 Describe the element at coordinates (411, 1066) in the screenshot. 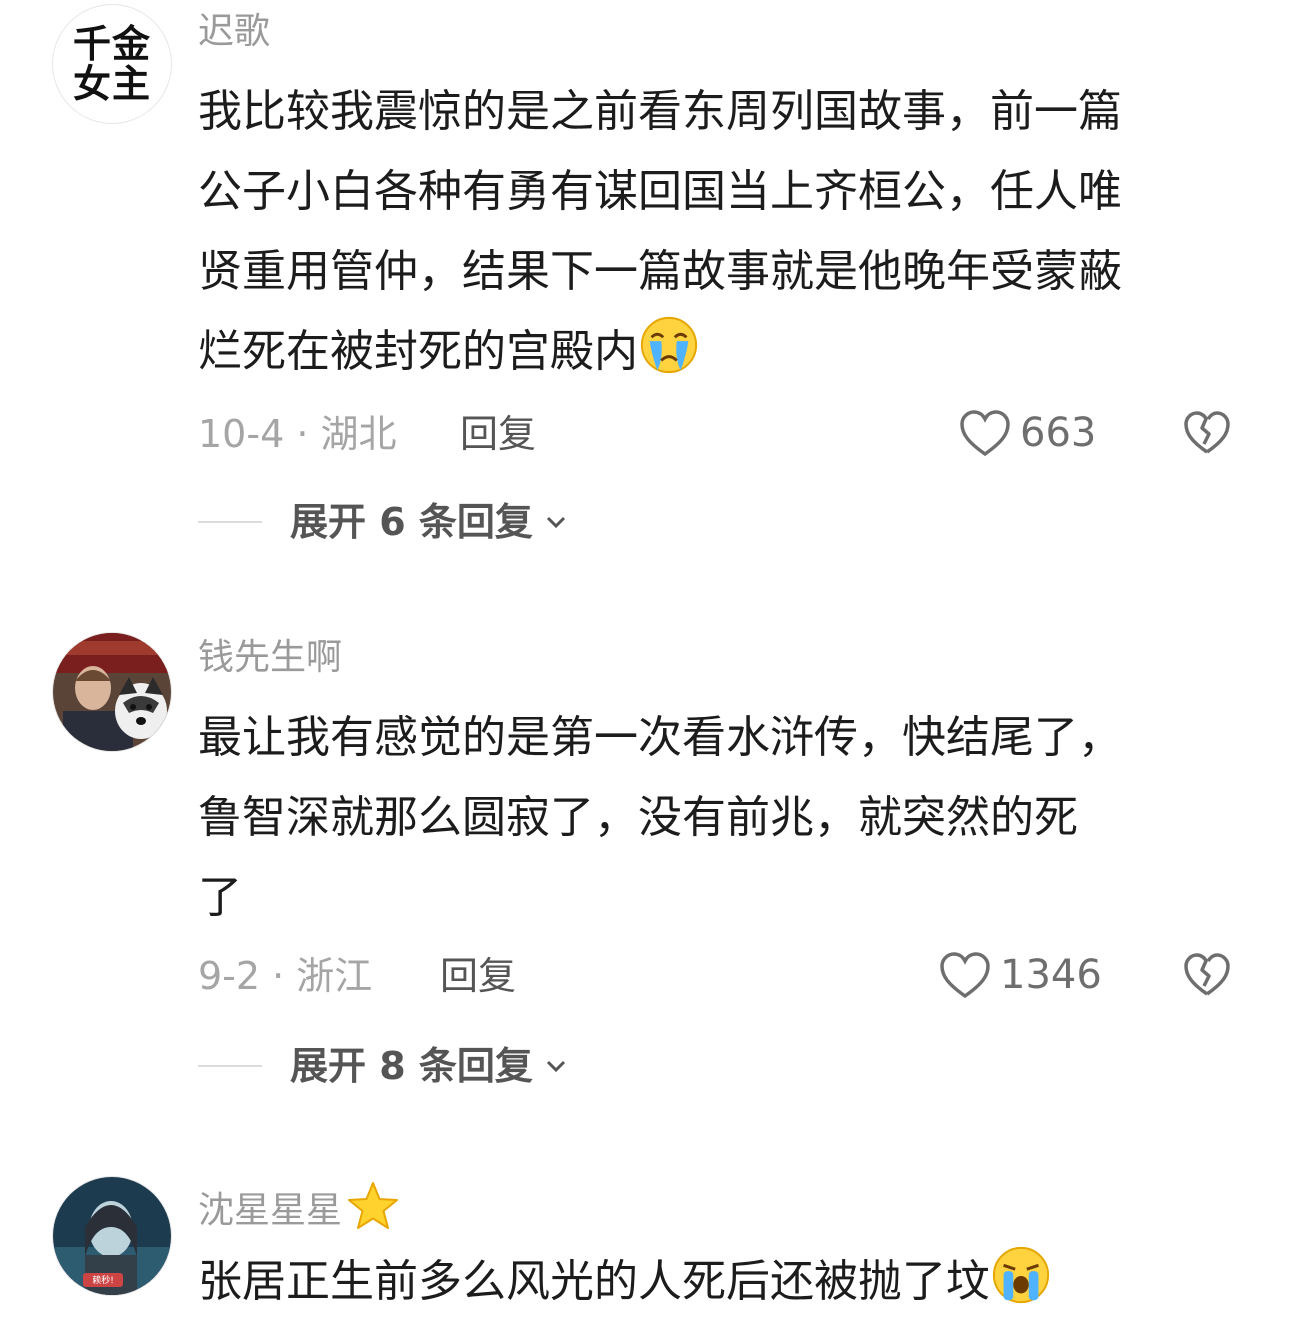

I see `expand-replies-label: 展开 8 条回复` at that location.